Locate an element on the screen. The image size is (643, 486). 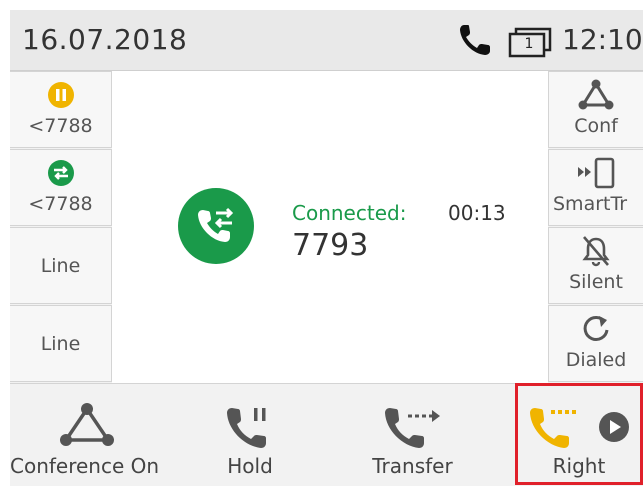
line-key-4: Line is located at coordinates (61, 343).